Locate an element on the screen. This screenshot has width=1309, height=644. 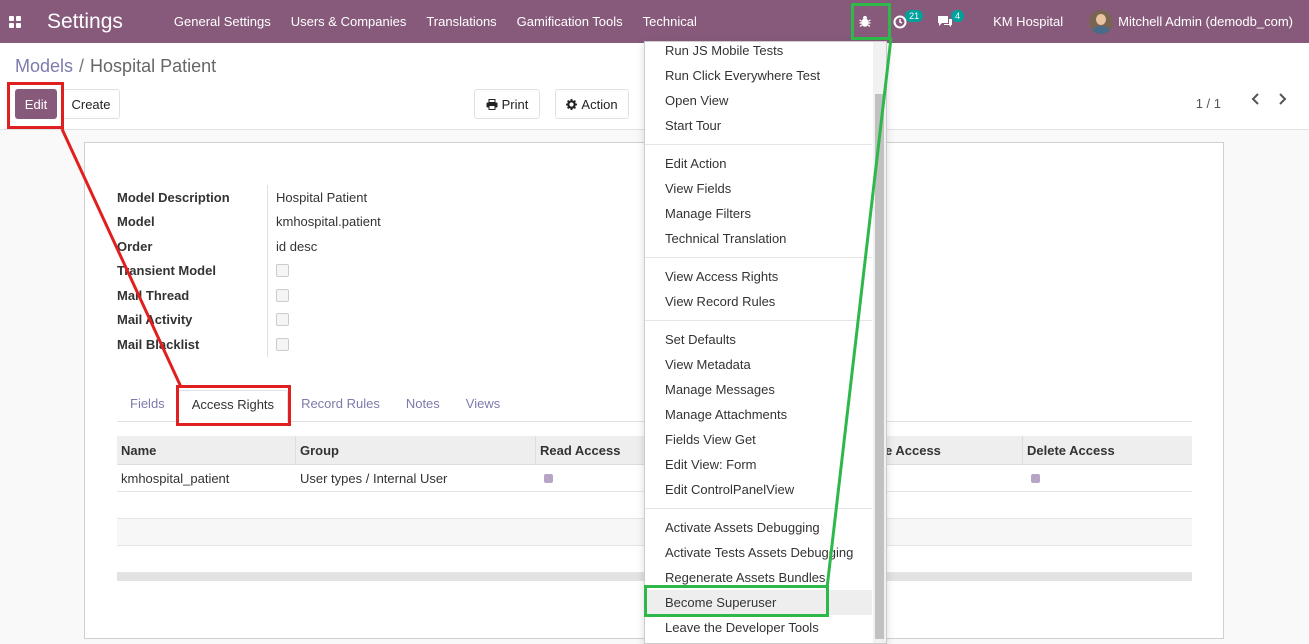
field-model-description: Model Description Hospital Patient is located at coordinates (249, 197).